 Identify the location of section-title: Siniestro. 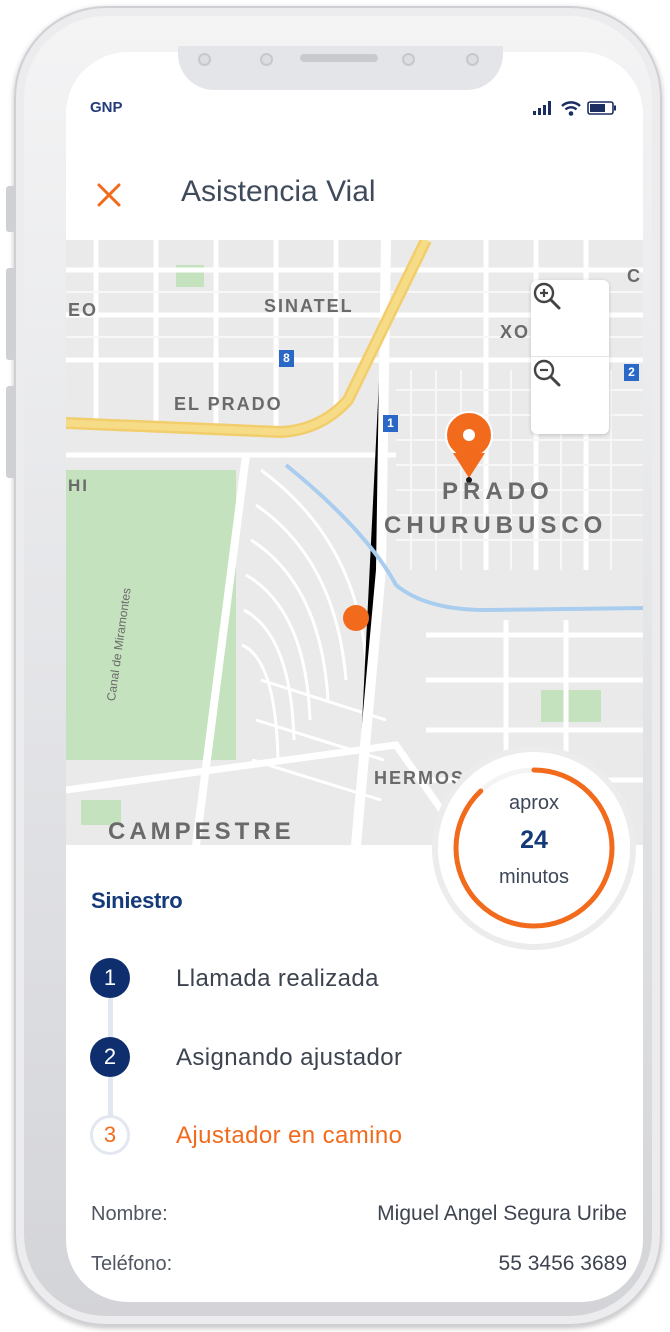
(137, 900).